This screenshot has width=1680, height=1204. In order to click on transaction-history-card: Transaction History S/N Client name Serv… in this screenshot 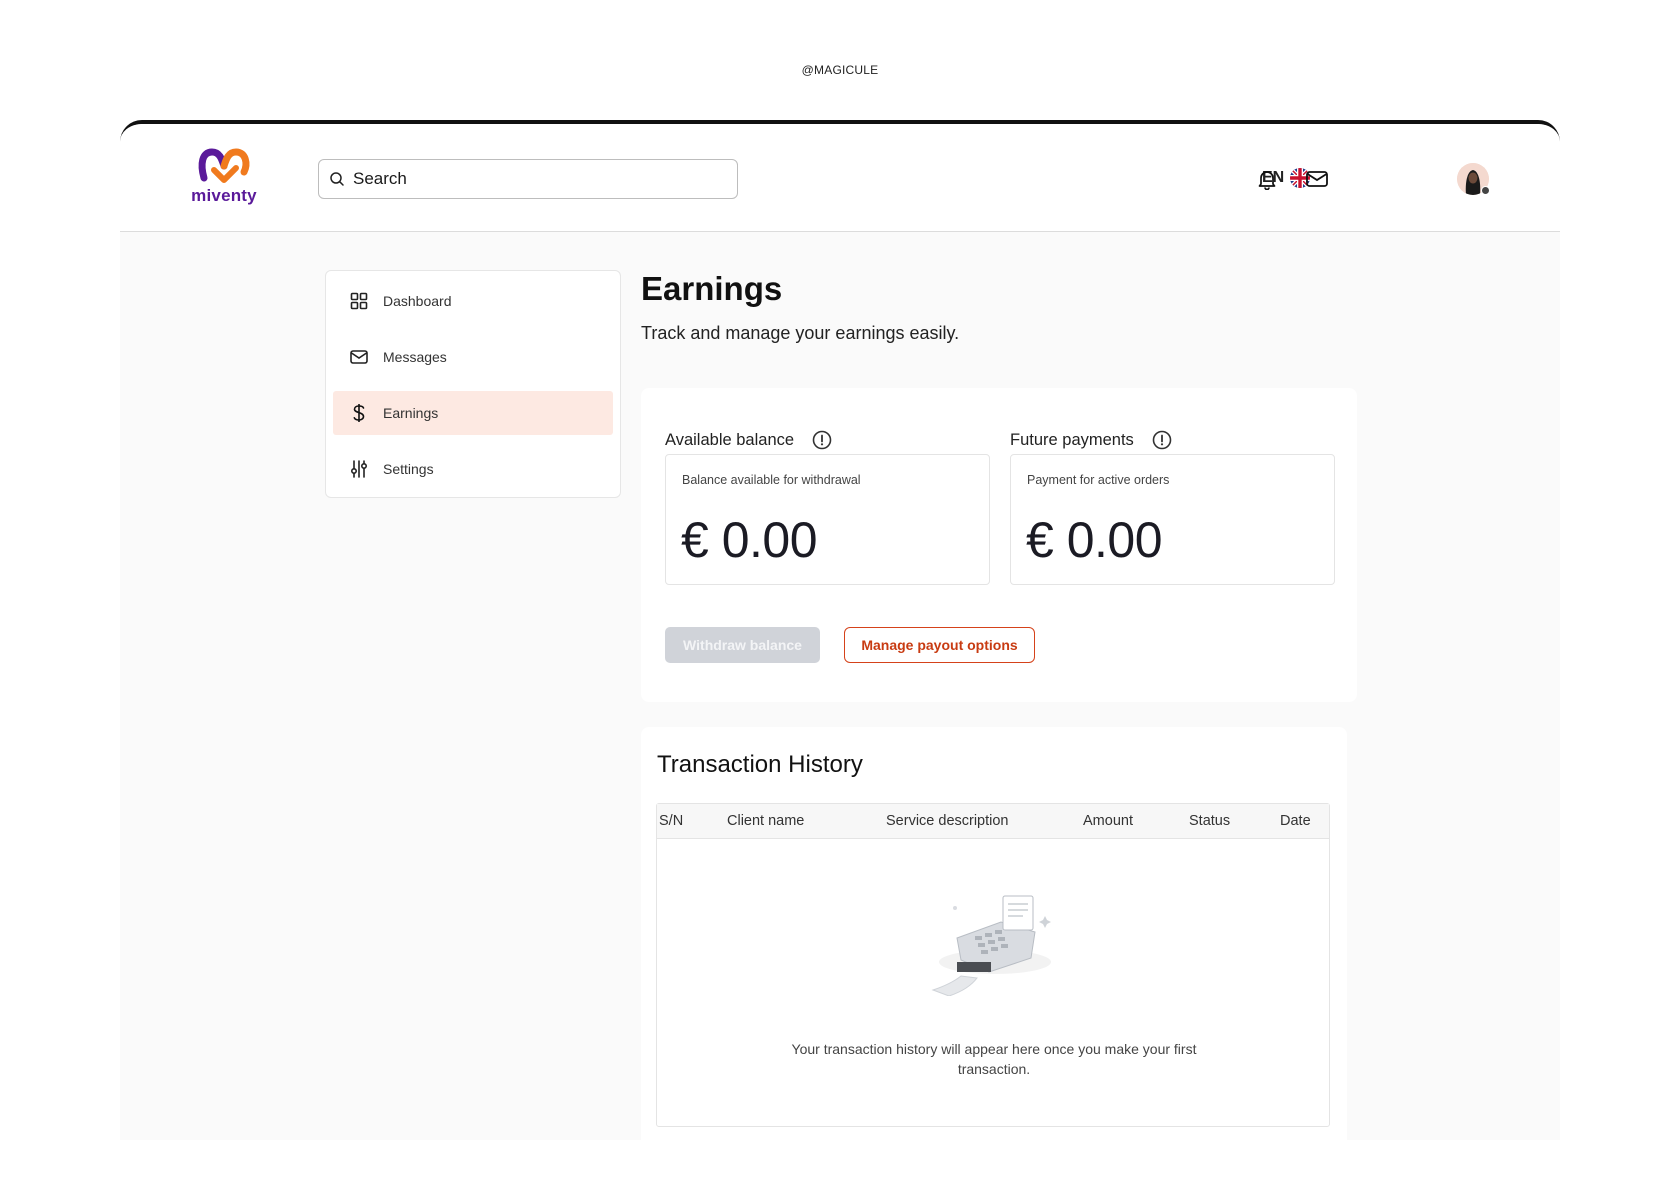, I will do `click(994, 933)`.